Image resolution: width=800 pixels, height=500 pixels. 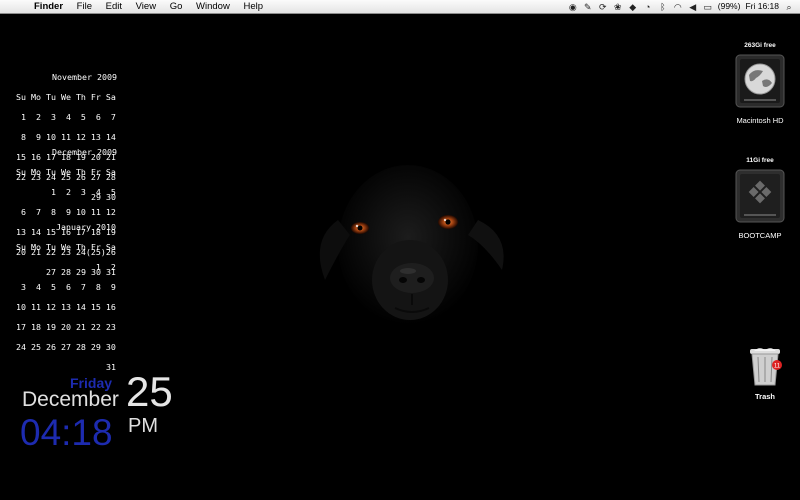 What do you see at coordinates (66, 307) in the screenshot?
I see `calendar-week: 10 11 12 13 14 15 16` at bounding box center [66, 307].